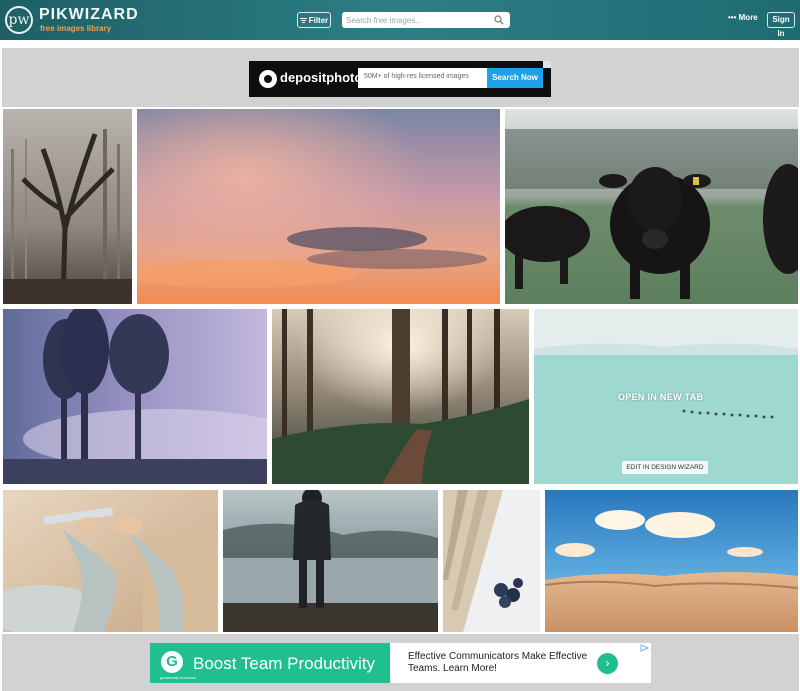 This screenshot has width=800, height=691. Describe the element at coordinates (499, 20) in the screenshot. I see `search-icon` at that location.